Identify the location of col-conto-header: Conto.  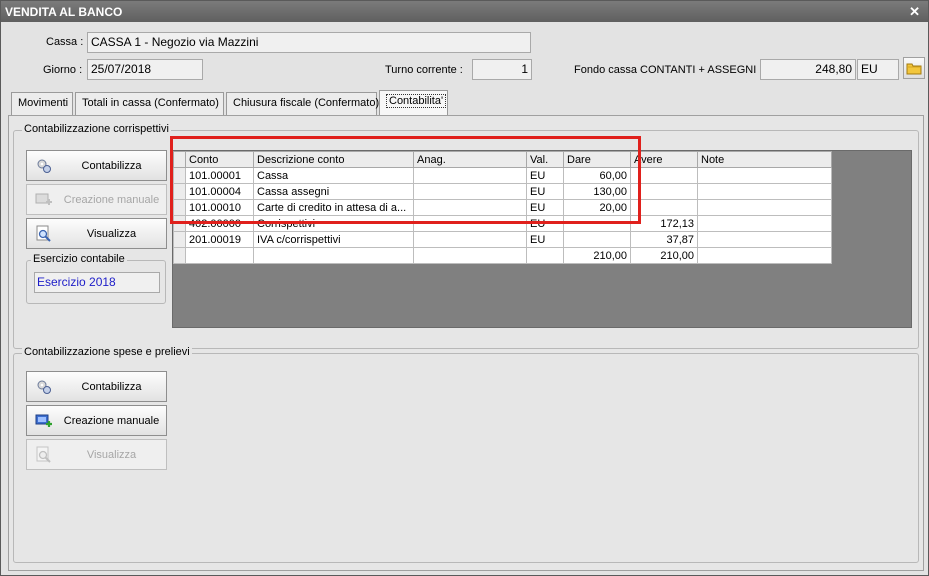
(219, 159).